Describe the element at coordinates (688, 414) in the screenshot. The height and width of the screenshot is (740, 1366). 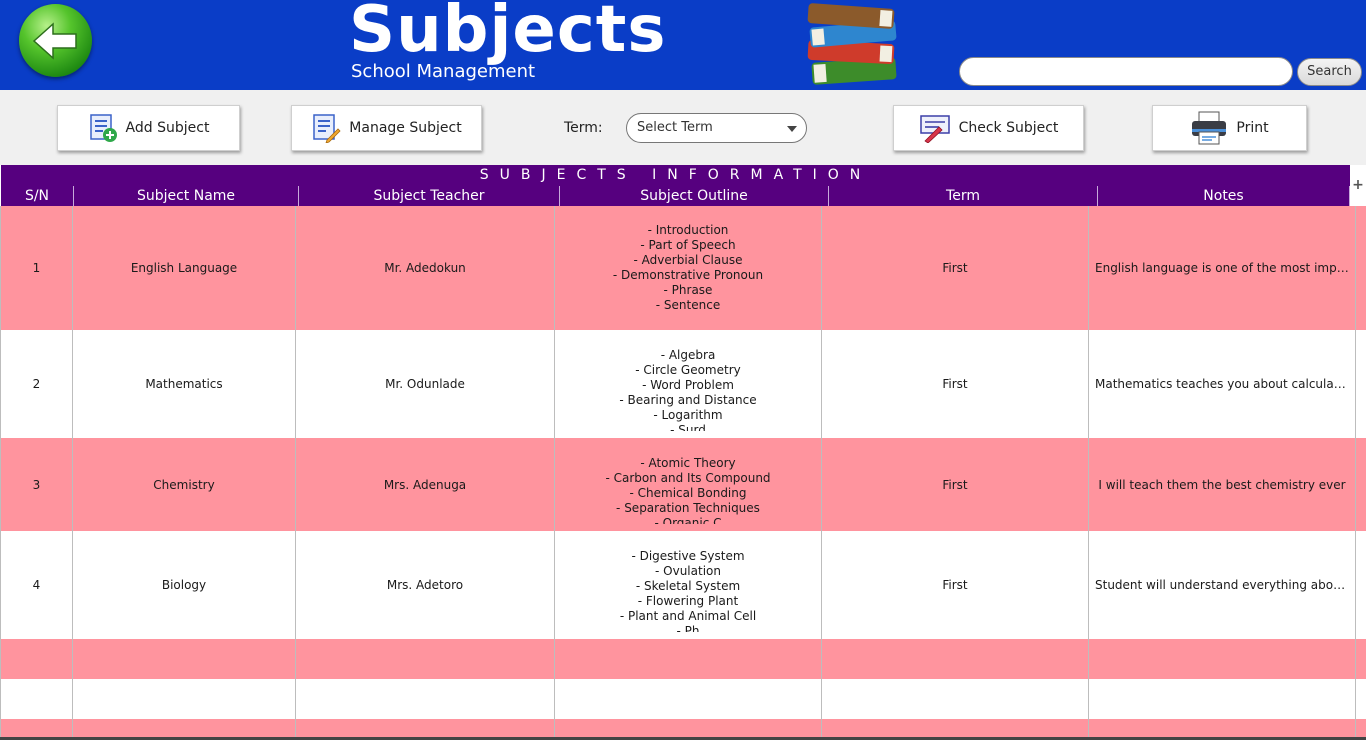
I see `outline-item: - Logarithm` at that location.